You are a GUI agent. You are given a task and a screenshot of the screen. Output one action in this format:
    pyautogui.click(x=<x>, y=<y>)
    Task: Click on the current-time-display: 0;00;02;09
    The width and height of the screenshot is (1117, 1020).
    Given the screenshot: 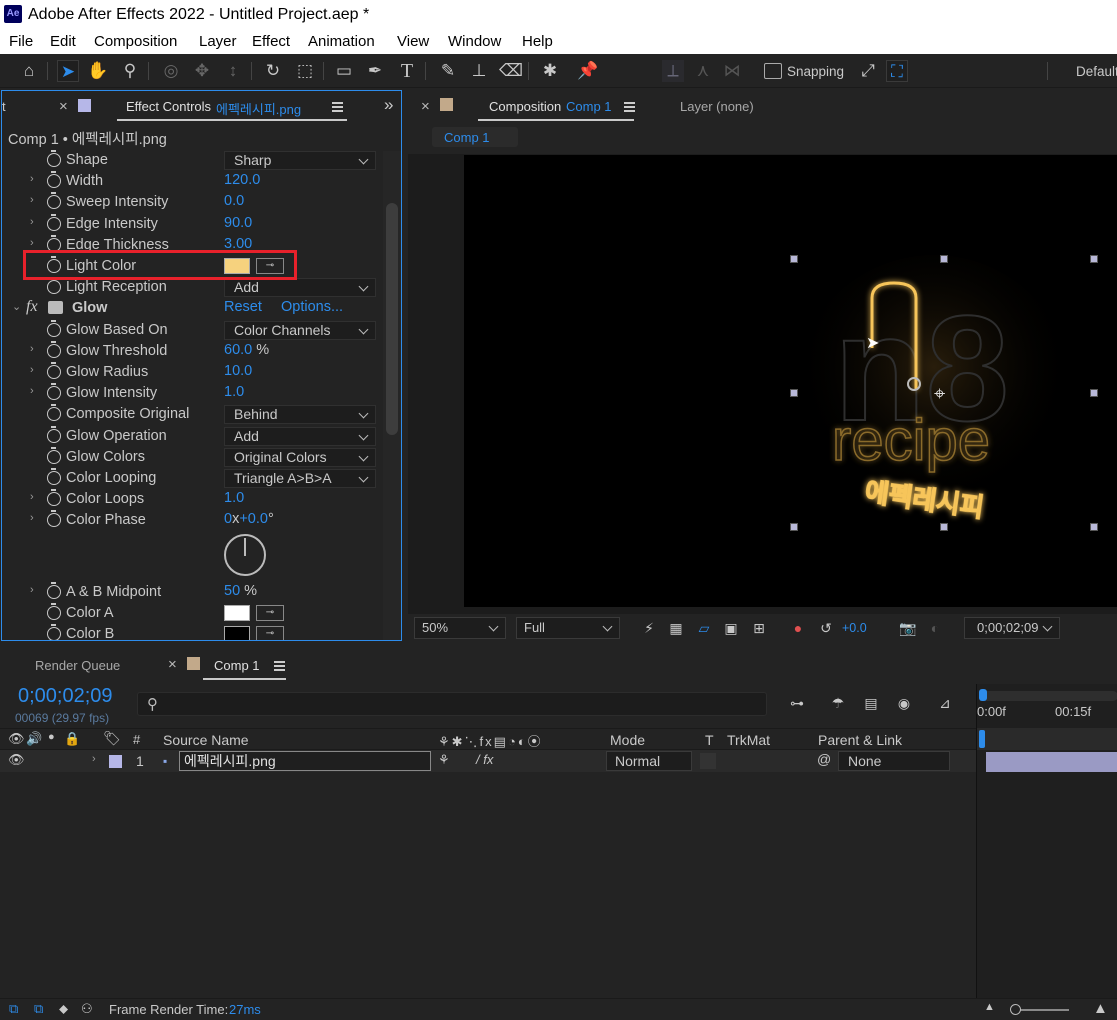 What is the action you would take?
    pyautogui.click(x=1012, y=628)
    